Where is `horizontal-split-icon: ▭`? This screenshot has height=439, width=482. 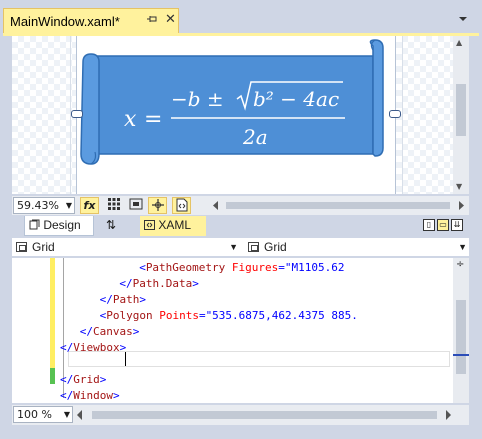
horizontal-split-icon: ▭ is located at coordinates (443, 225).